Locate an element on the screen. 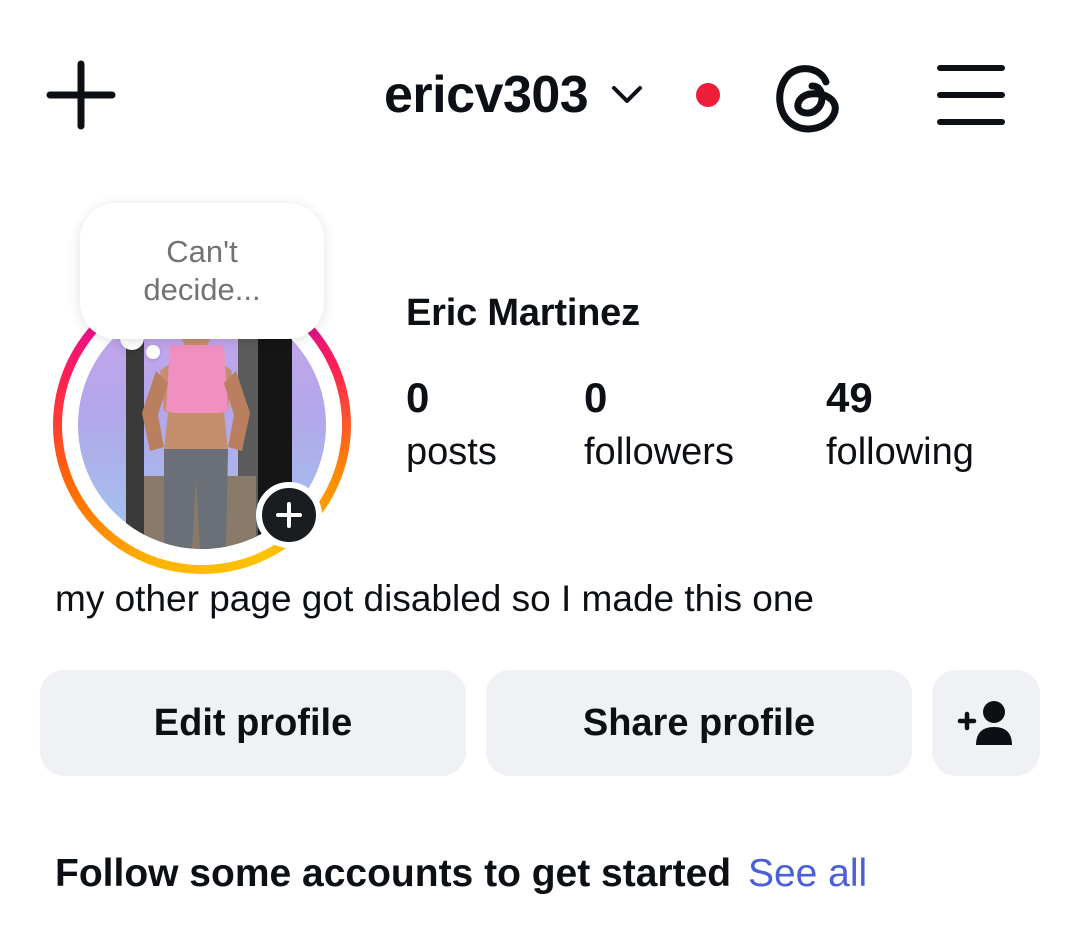 This screenshot has width=1080, height=930. share-profile-button: Share profile is located at coordinates (699, 723).